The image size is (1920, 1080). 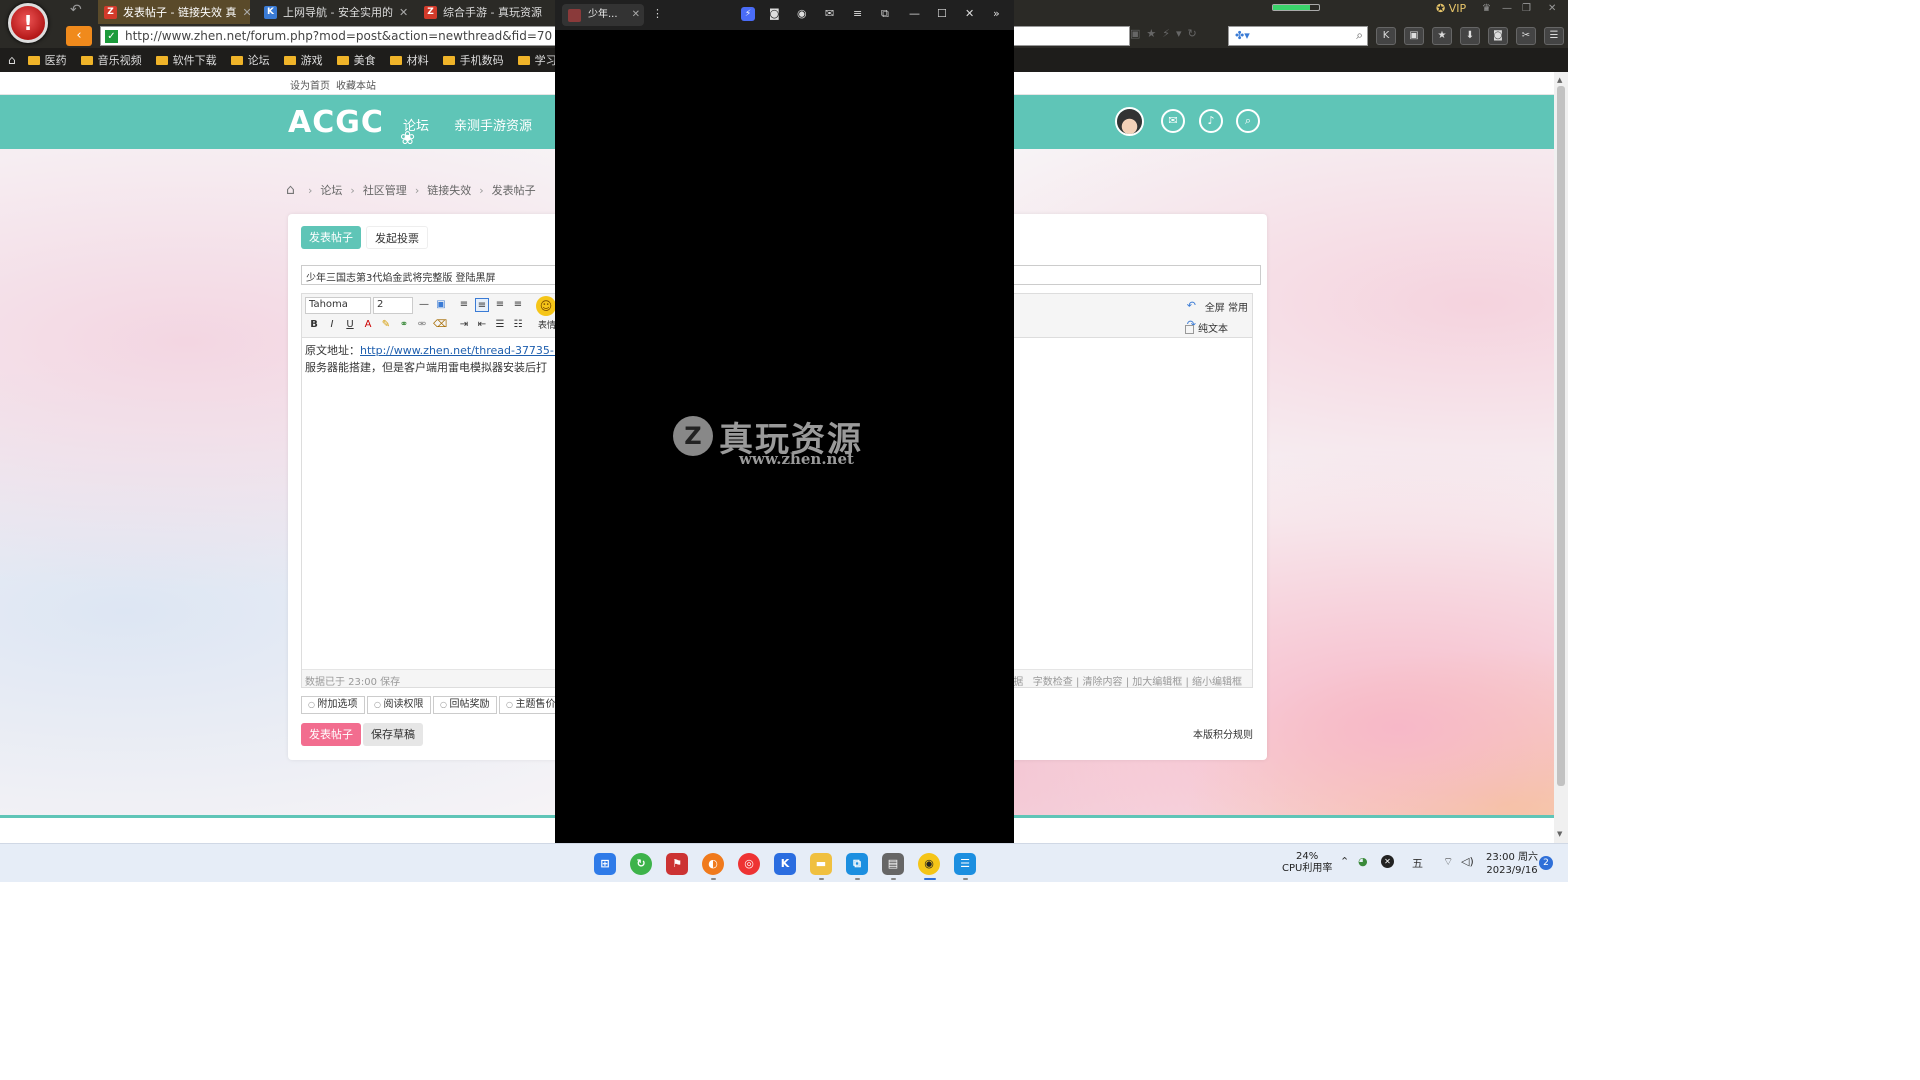 I want to click on common-link: 常用, so click(x=1238, y=308).